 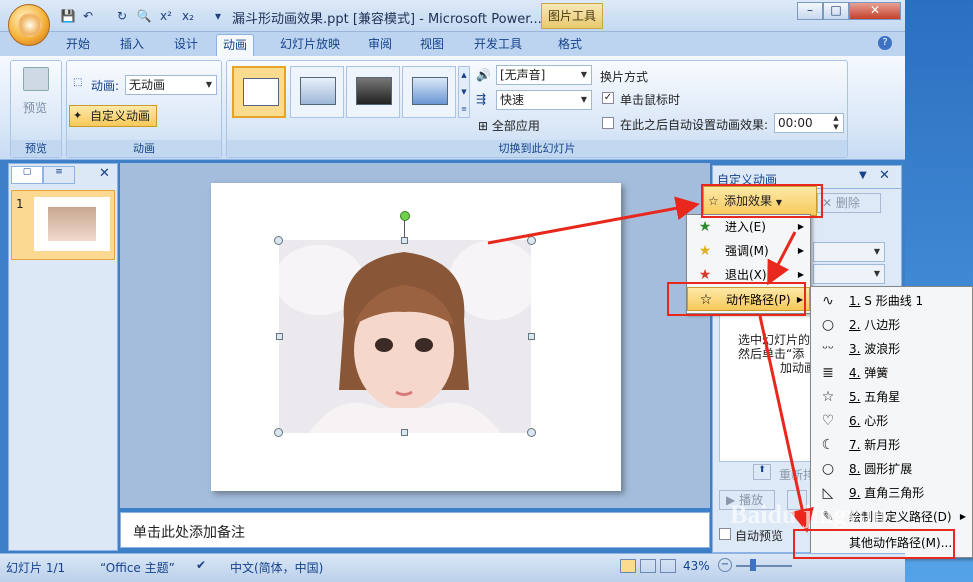 I want to click on watermark: Baidu jingyan, so click(x=808, y=514).